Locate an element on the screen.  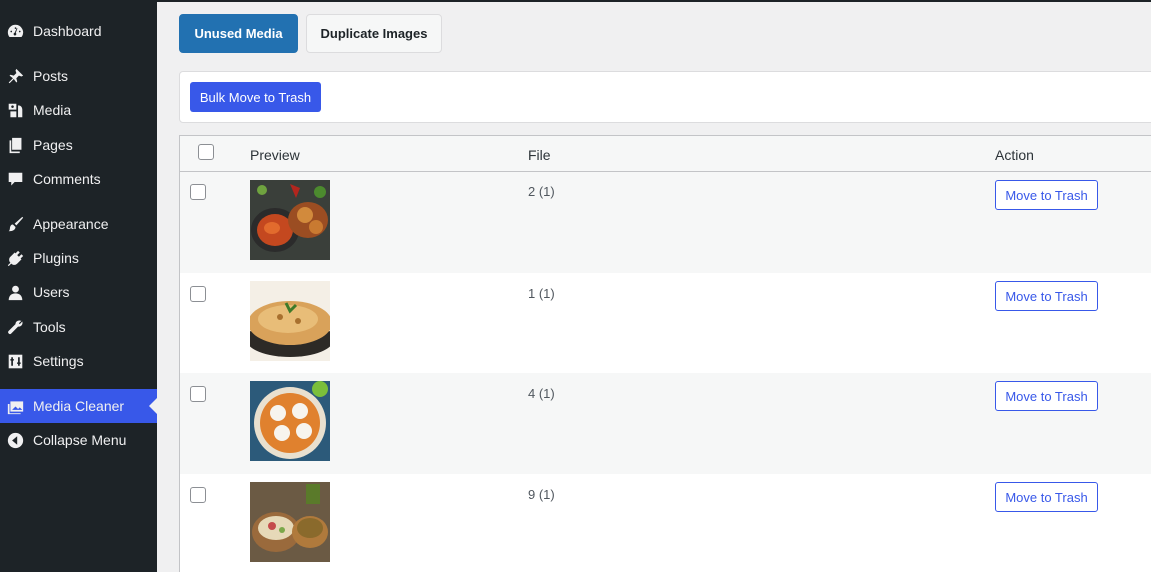
collapse-icon is located at coordinates (15, 440).